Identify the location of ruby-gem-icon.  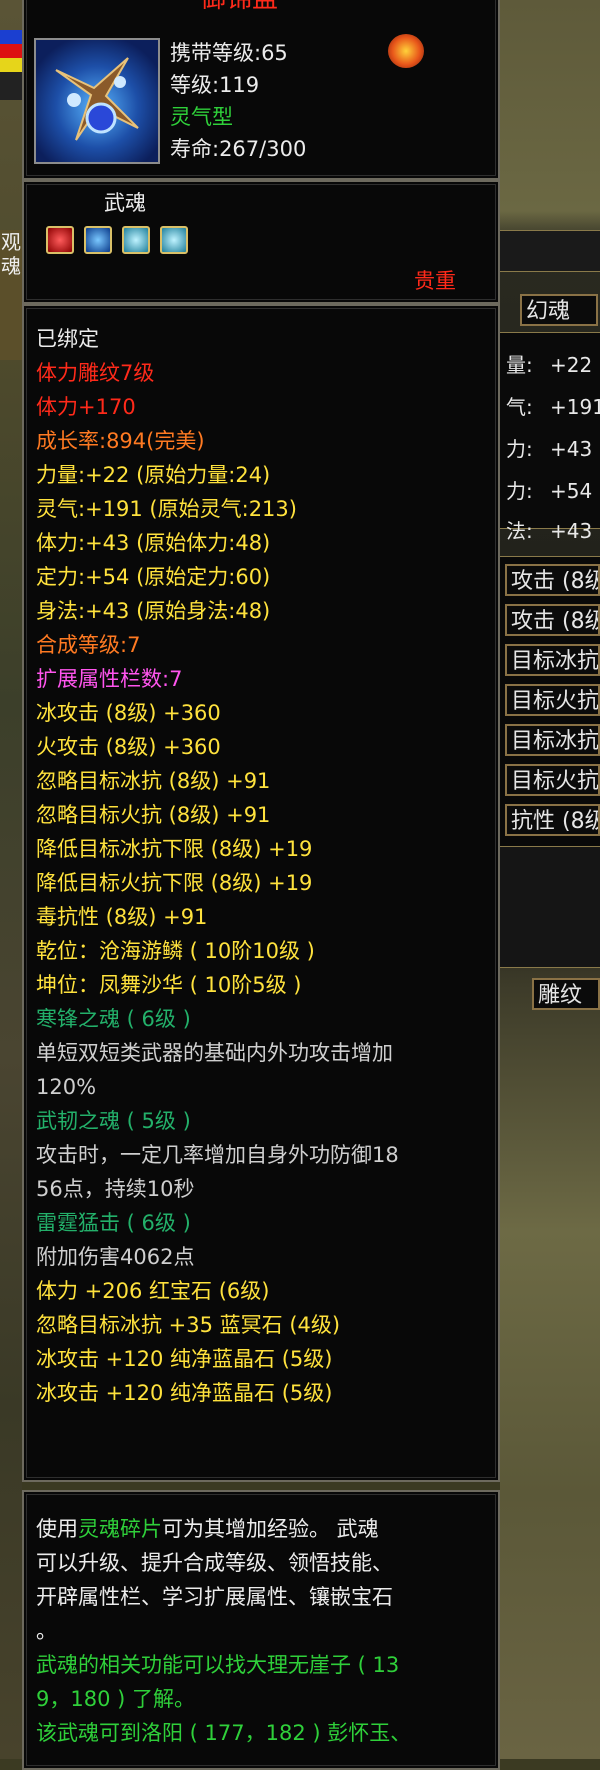
(60, 240).